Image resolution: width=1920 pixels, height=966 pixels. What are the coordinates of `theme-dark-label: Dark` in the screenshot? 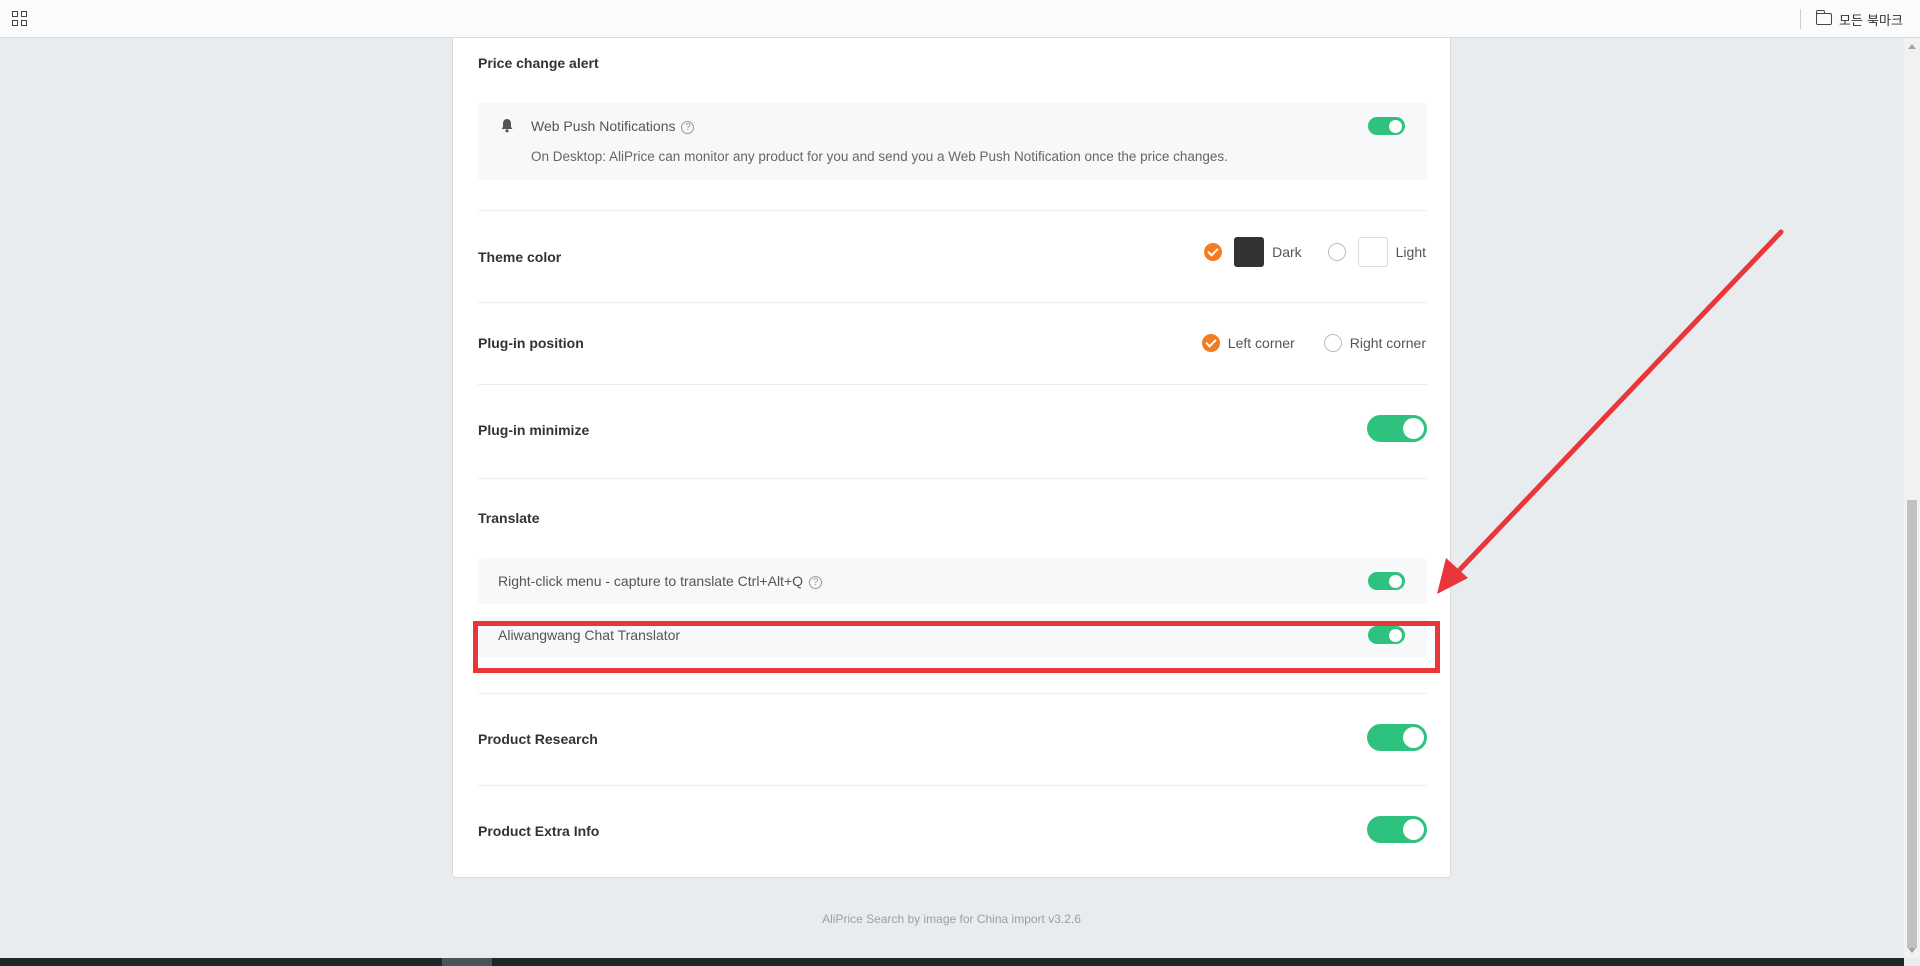 It's located at (1287, 252).